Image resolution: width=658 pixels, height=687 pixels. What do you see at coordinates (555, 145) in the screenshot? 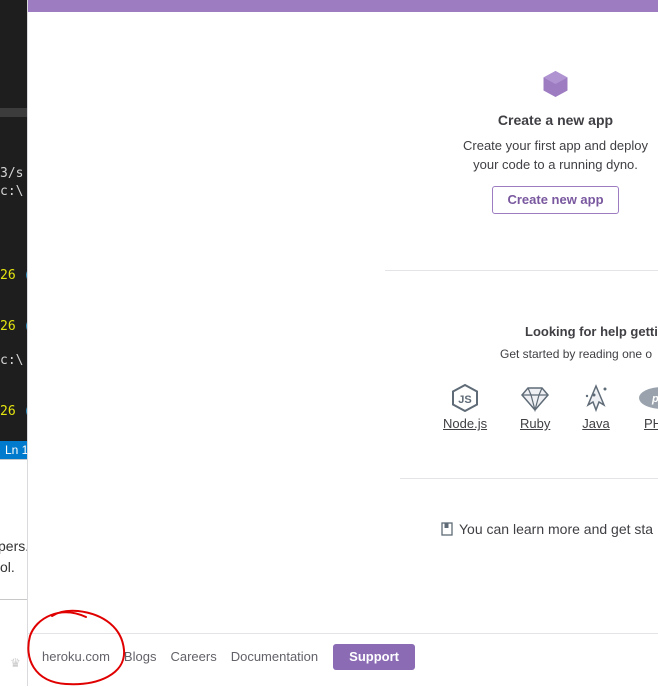
I see `description-line: Create your first app and deploy` at bounding box center [555, 145].